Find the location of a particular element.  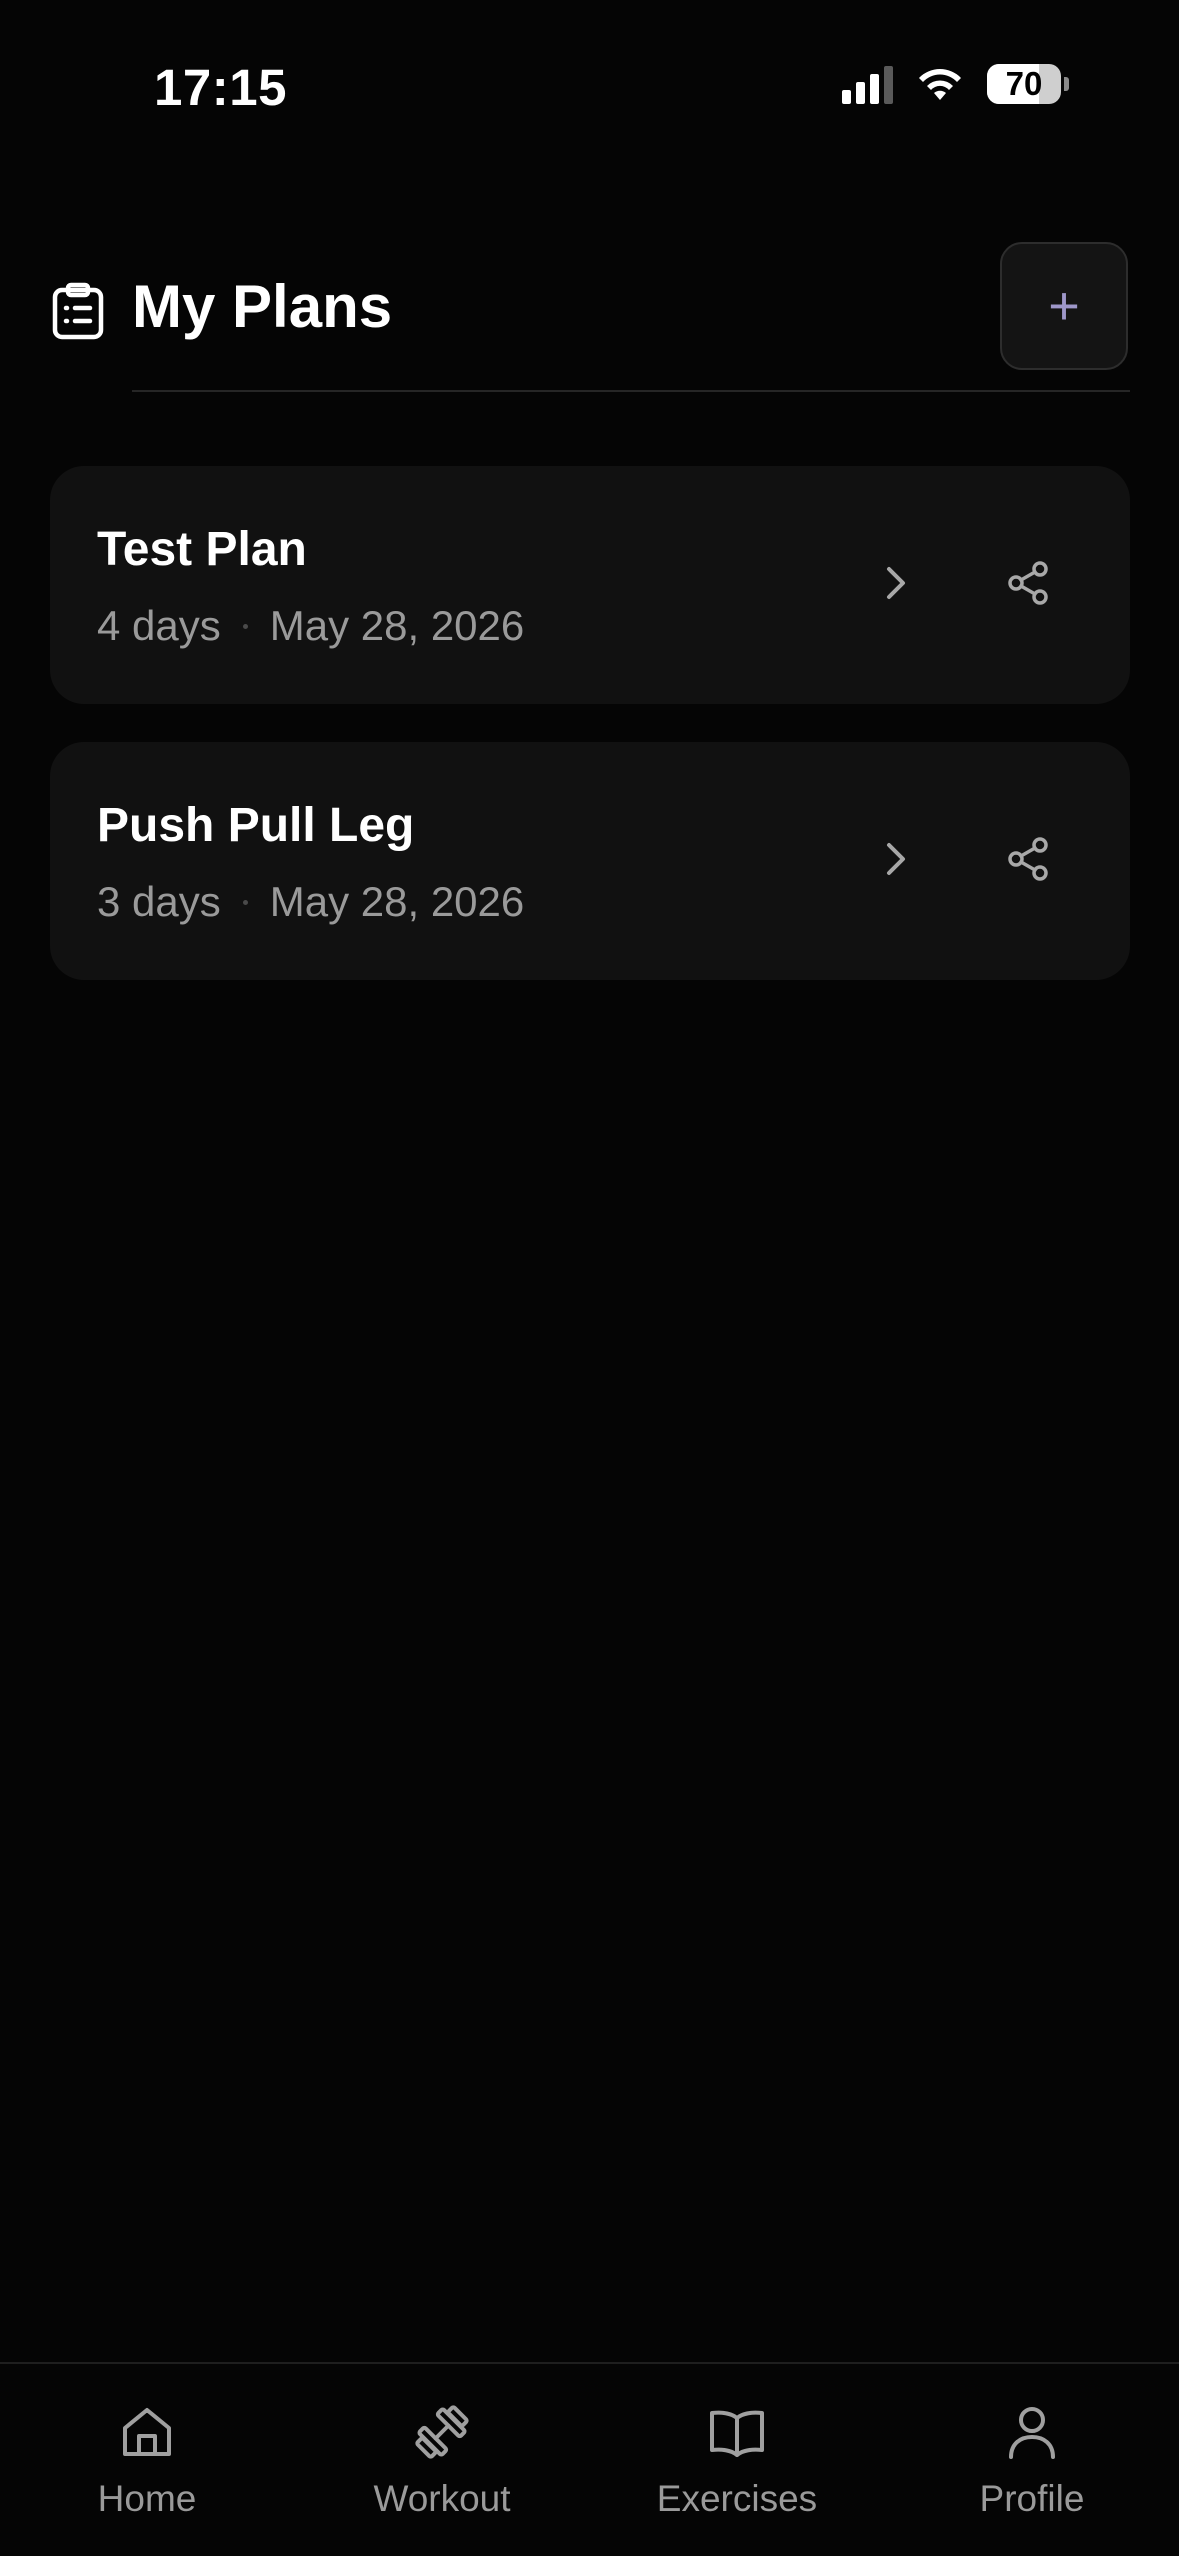

plus-icon: + is located at coordinates (1064, 306).